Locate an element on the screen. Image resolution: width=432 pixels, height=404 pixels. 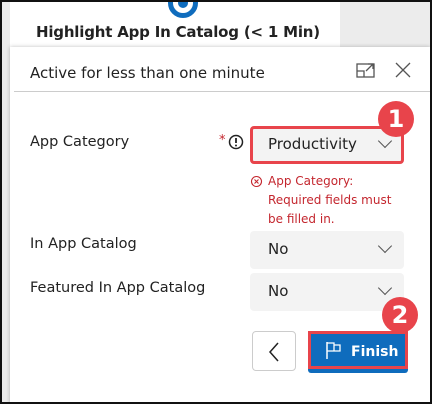
in-app-catalog-dropdown: No is located at coordinates (327, 250).